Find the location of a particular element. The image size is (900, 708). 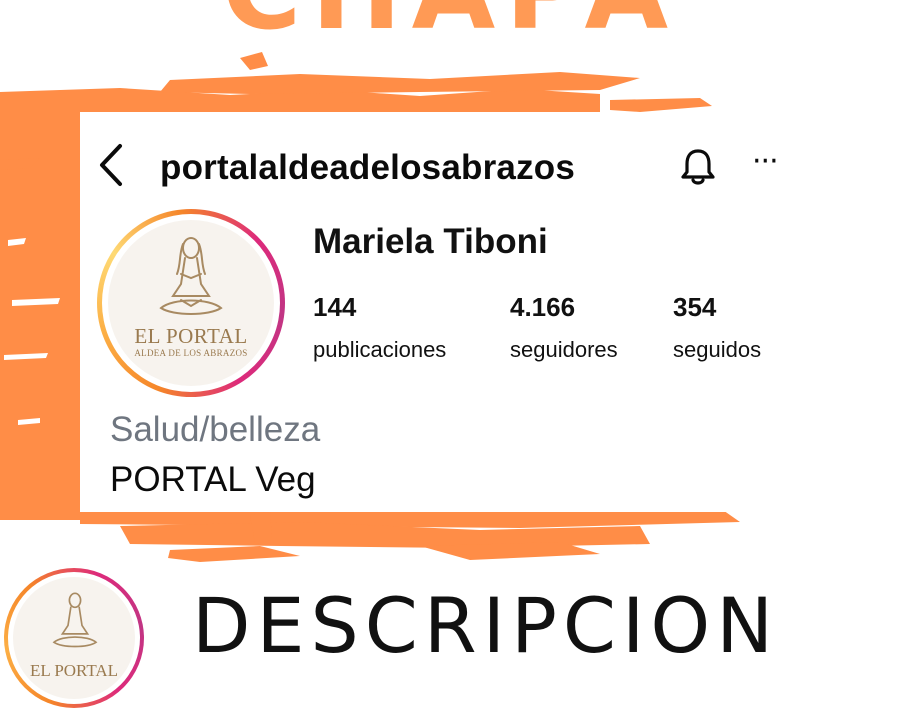

stat-followers: 4.166 seguidores is located at coordinates (564, 327).